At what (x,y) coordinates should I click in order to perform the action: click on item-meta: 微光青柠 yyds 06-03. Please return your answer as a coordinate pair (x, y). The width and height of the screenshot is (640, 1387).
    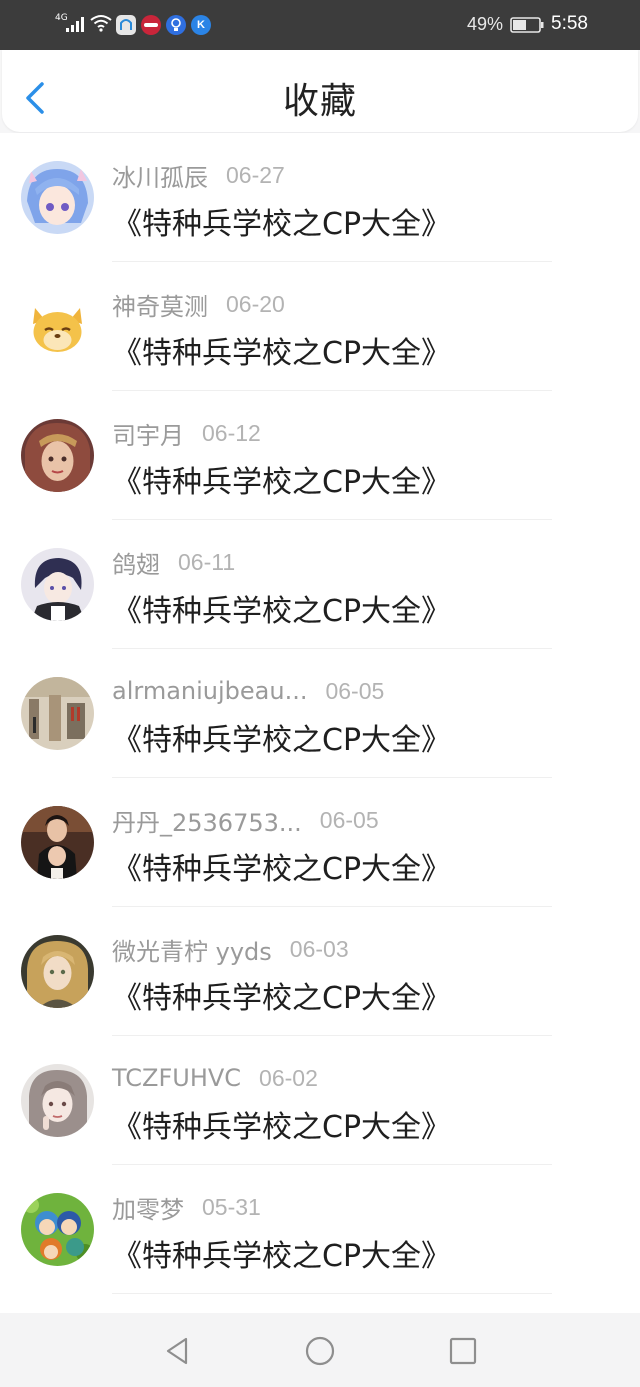
    Looking at the image, I should click on (230, 949).